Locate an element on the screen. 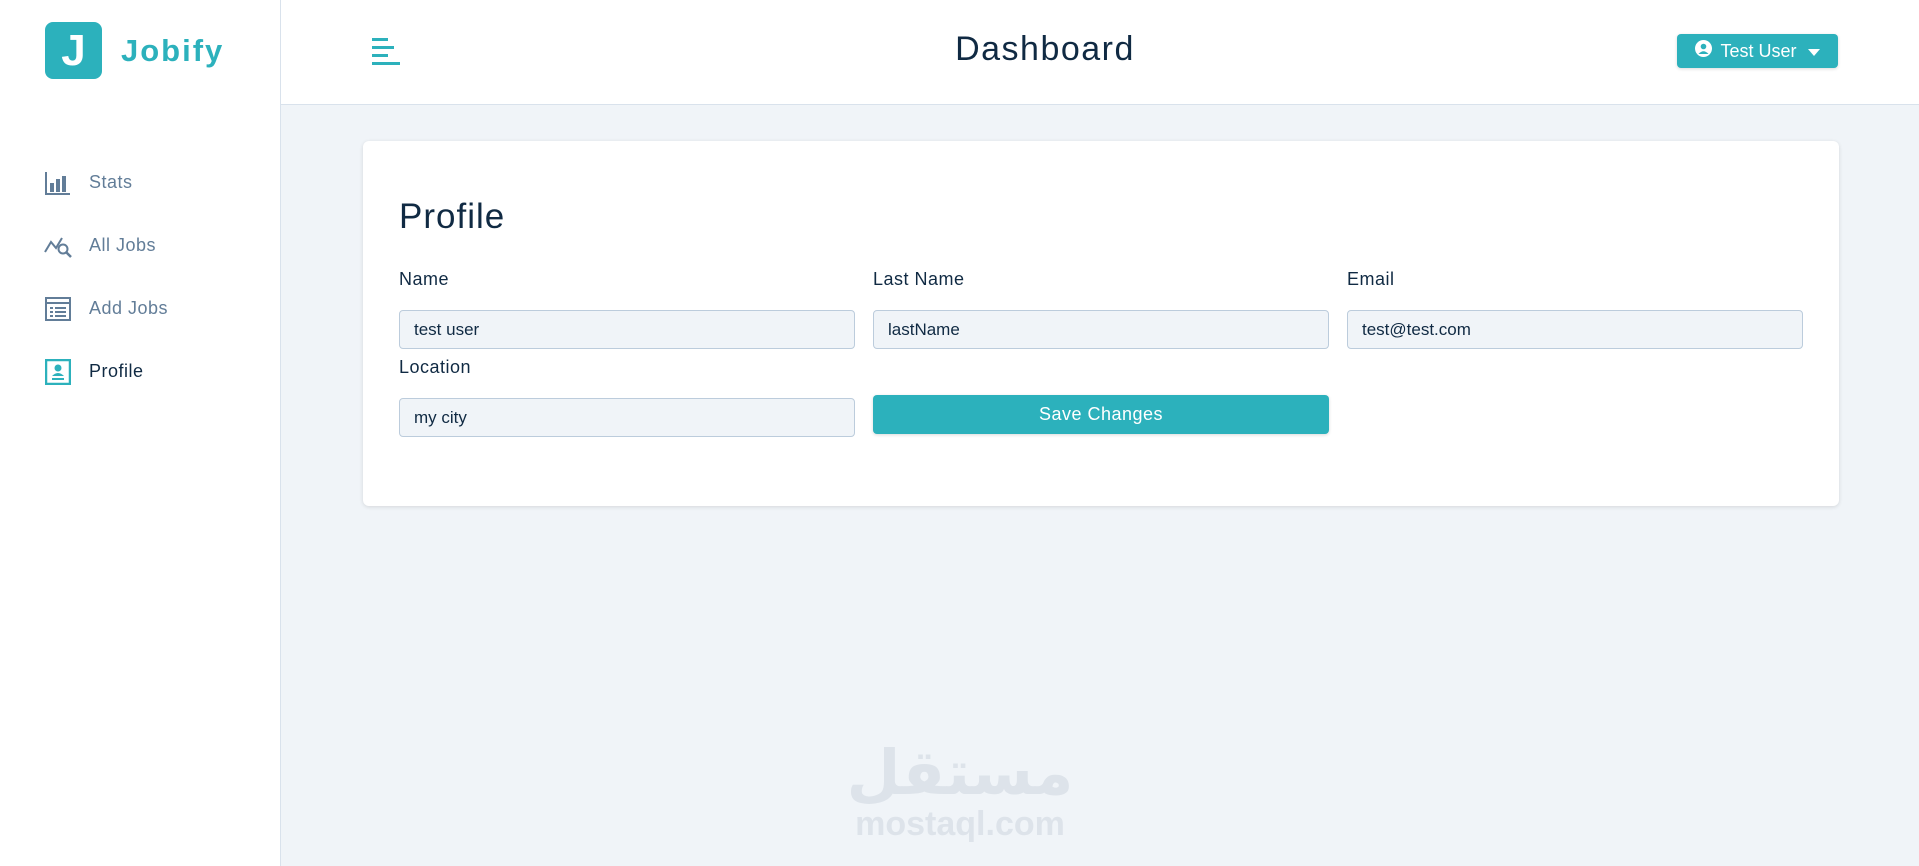 This screenshot has width=1919, height=866. sidebar-item-all-jobs: All Jobs is located at coordinates (154, 245).